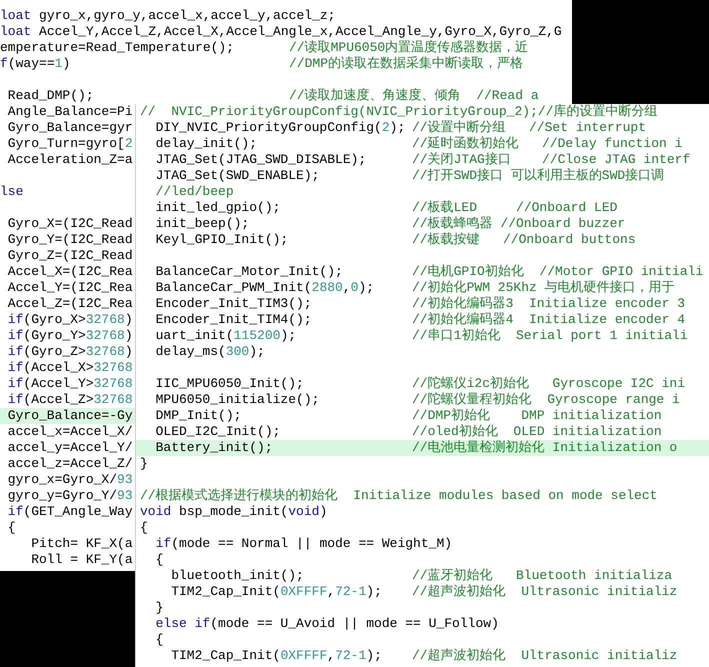 The height and width of the screenshot is (667, 709). Describe the element at coordinates (529, 128) in the screenshot. I see `comment-text: //设置中断分组 //Set interrupt` at that location.